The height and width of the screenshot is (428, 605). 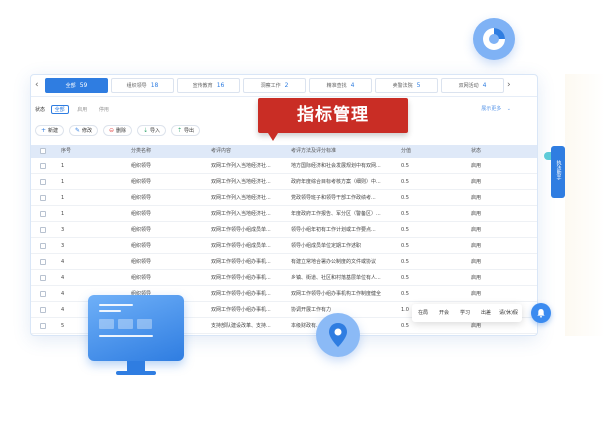 I want to click on edit-label: 修改, so click(x=87, y=131).